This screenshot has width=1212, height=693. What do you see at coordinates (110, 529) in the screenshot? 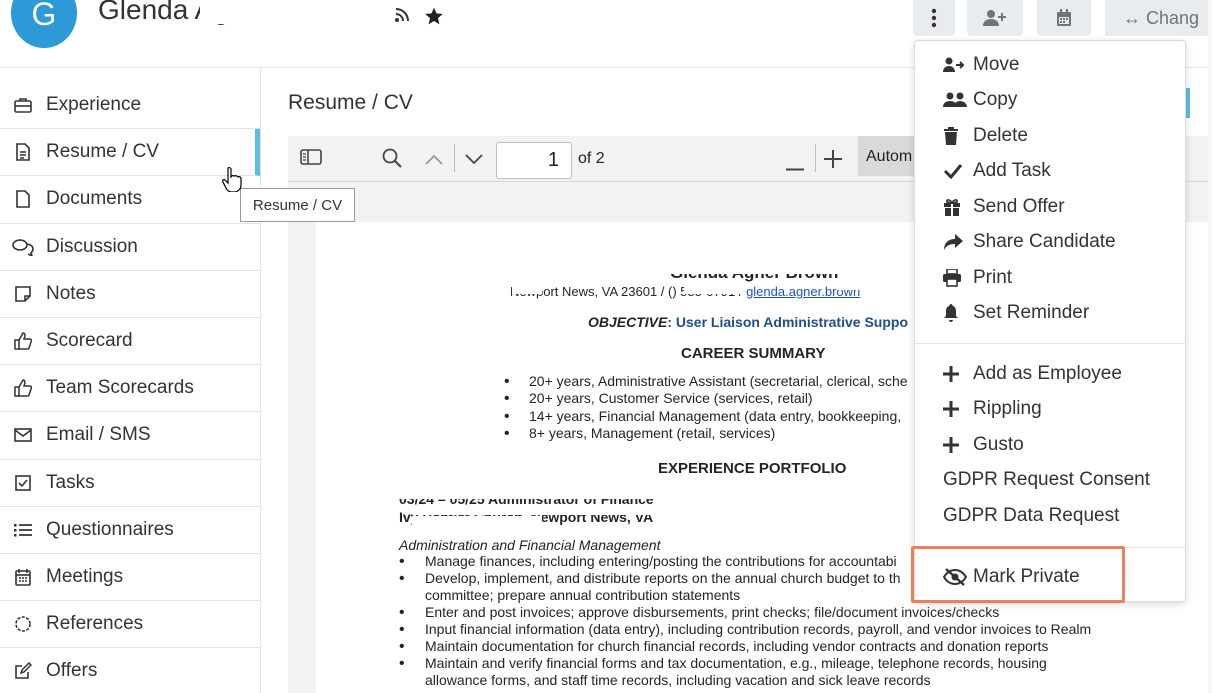
I see `sidebar-item-label: Questionnaires` at bounding box center [110, 529].